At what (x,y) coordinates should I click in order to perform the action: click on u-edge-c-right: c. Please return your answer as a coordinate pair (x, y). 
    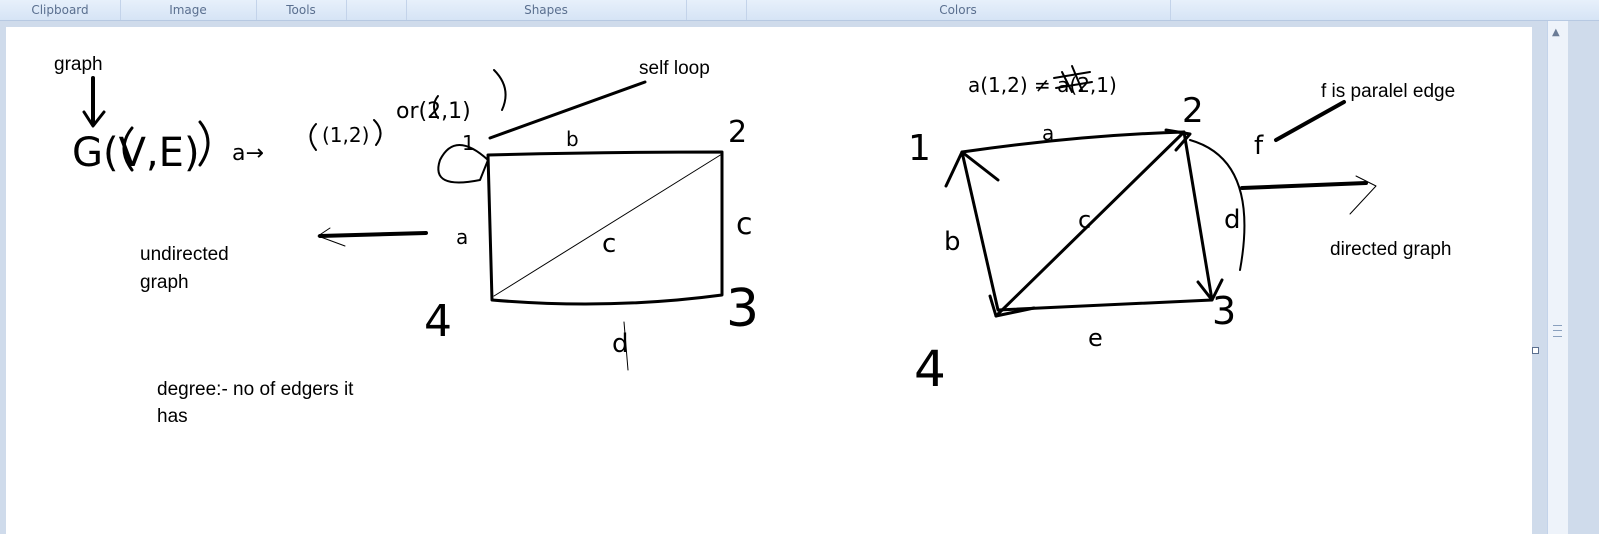
    Looking at the image, I should click on (744, 224).